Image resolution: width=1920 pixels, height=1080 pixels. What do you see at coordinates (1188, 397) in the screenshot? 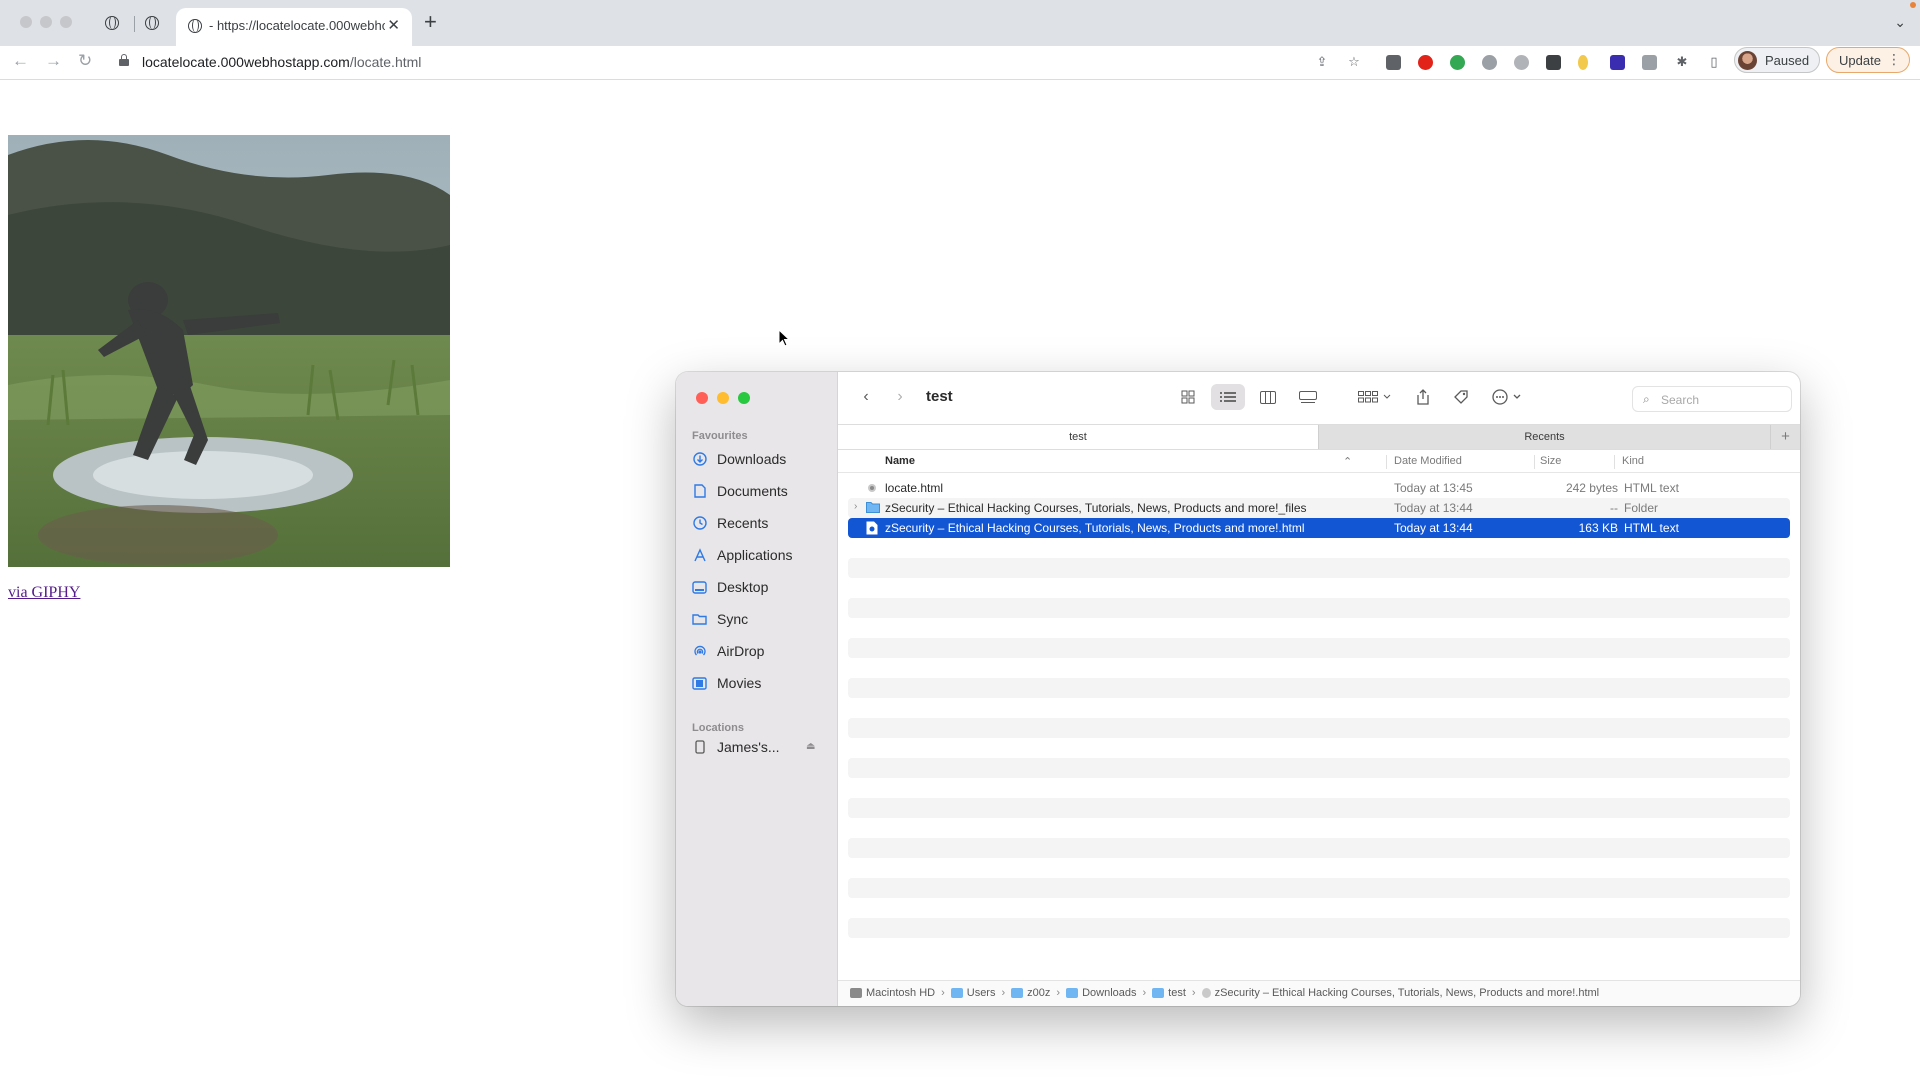
I see `icon-view-icon` at bounding box center [1188, 397].